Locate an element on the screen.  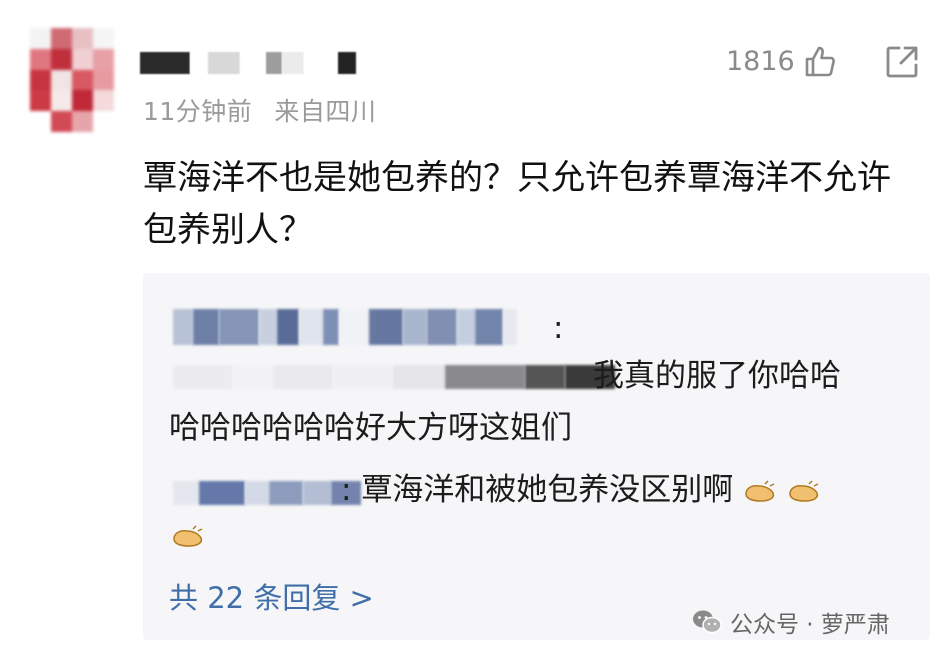
reply-1-username-blurred is located at coordinates (345, 327).